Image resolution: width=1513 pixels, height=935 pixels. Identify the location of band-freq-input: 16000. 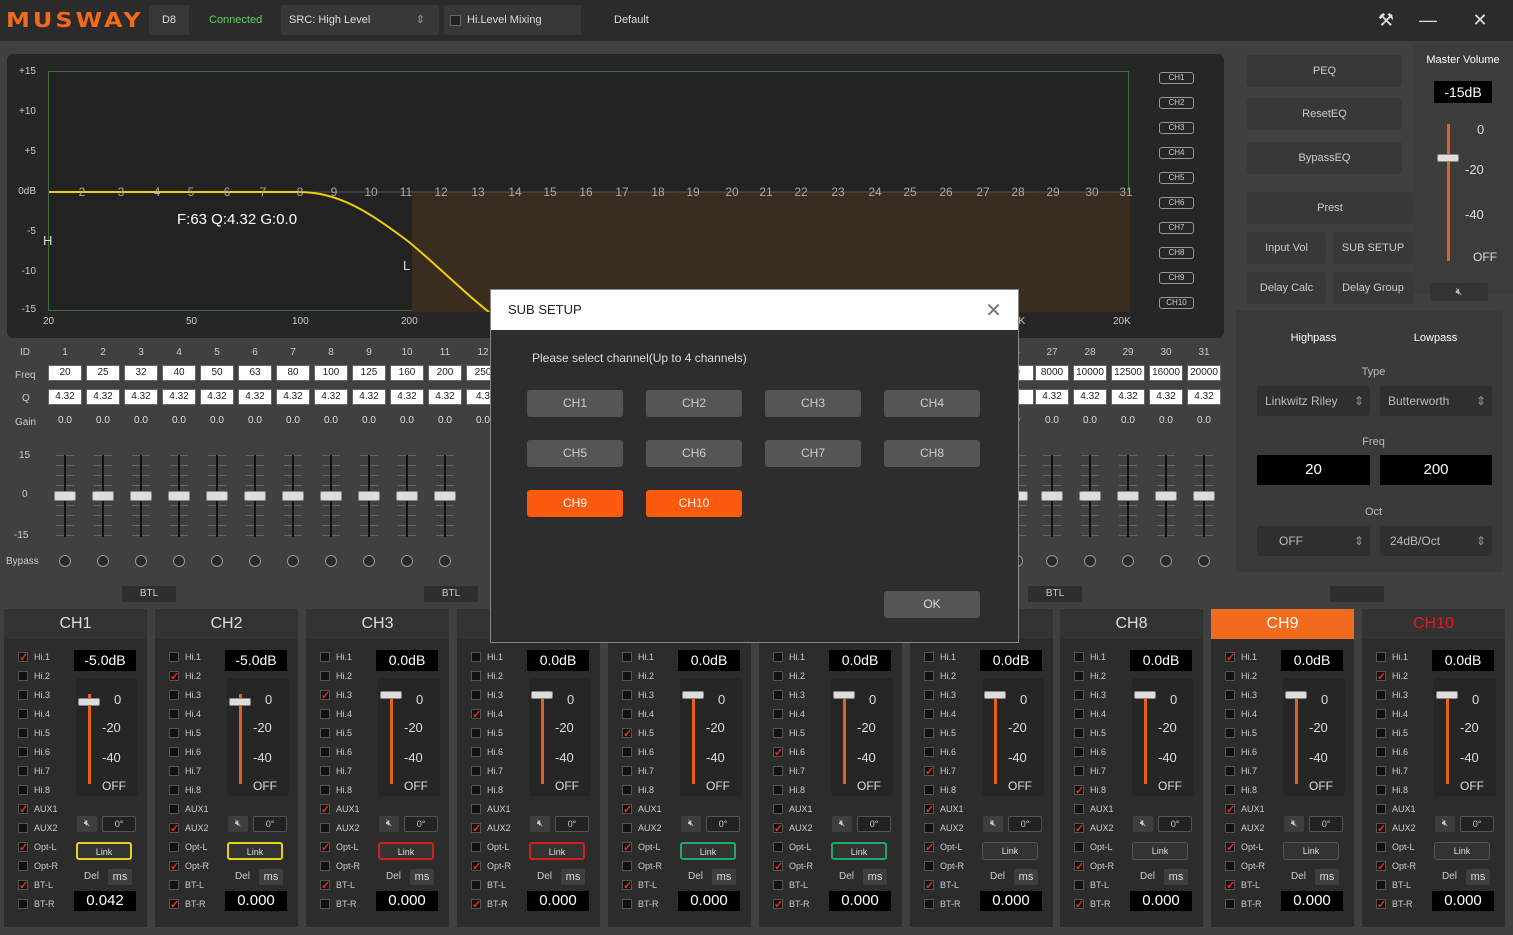
(1166, 373).